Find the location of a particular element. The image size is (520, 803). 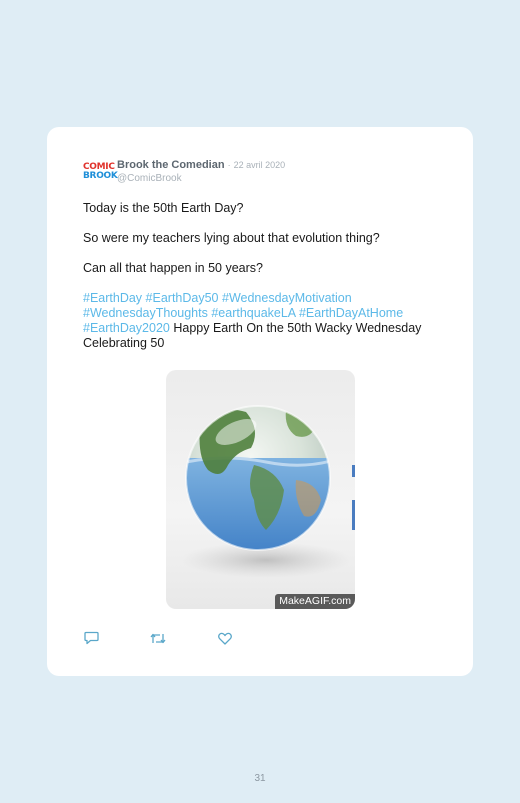

avatar: COMIC BROOK is located at coordinates (100, 172).